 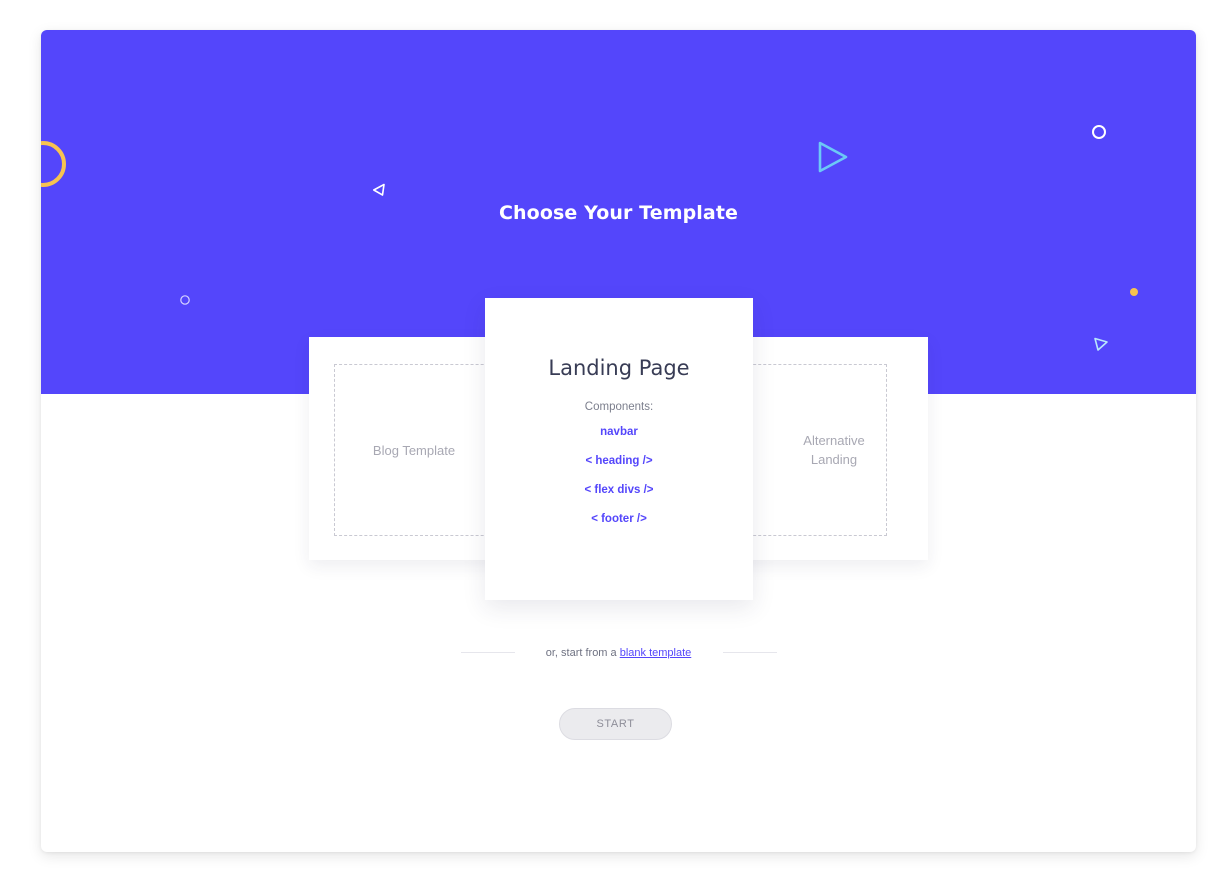 I want to click on components-label: Components:, so click(x=619, y=407).